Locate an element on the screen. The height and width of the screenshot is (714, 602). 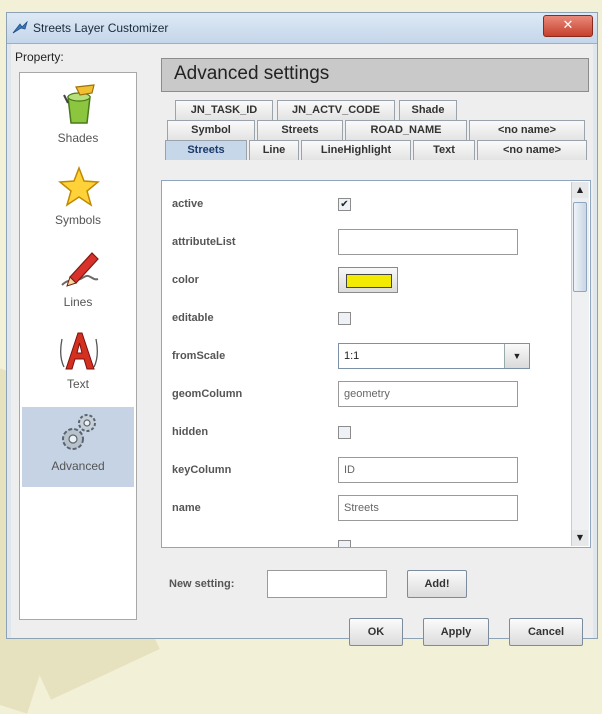
gears-icon is located at coordinates (79, 432).